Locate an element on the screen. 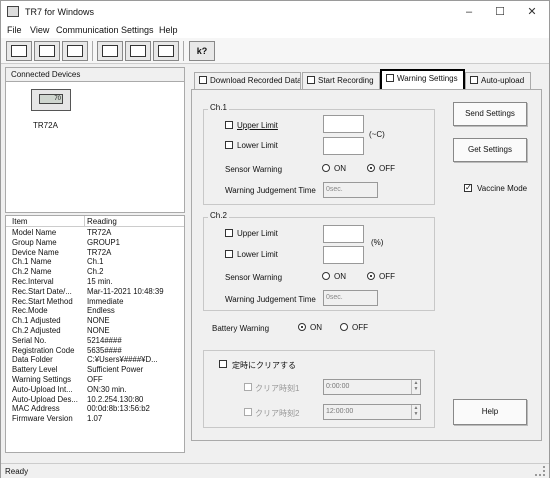 This screenshot has width=550, height=478. table-row: Battery Level Sufficient Power is located at coordinates (98, 370).